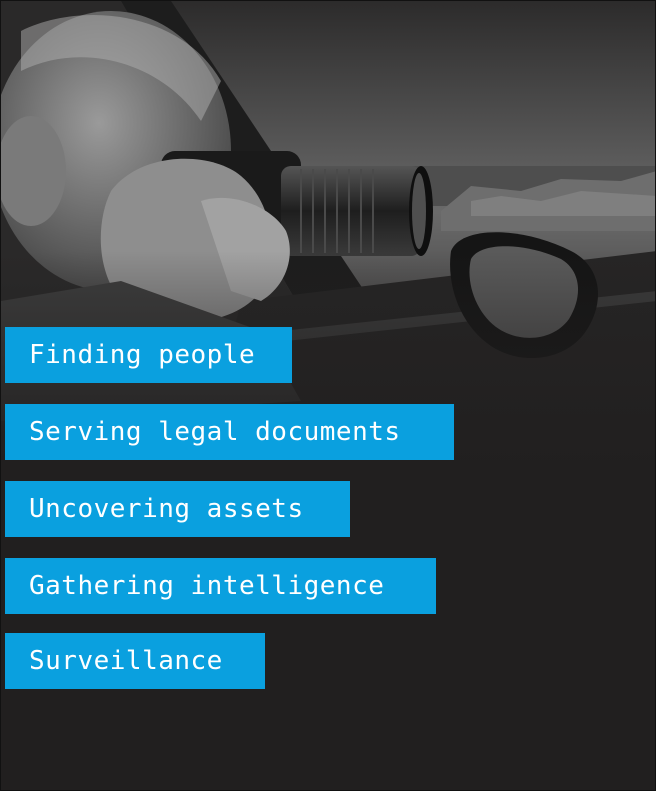  What do you see at coordinates (135, 661) in the screenshot?
I see `service-surveillance: Surveillance` at bounding box center [135, 661].